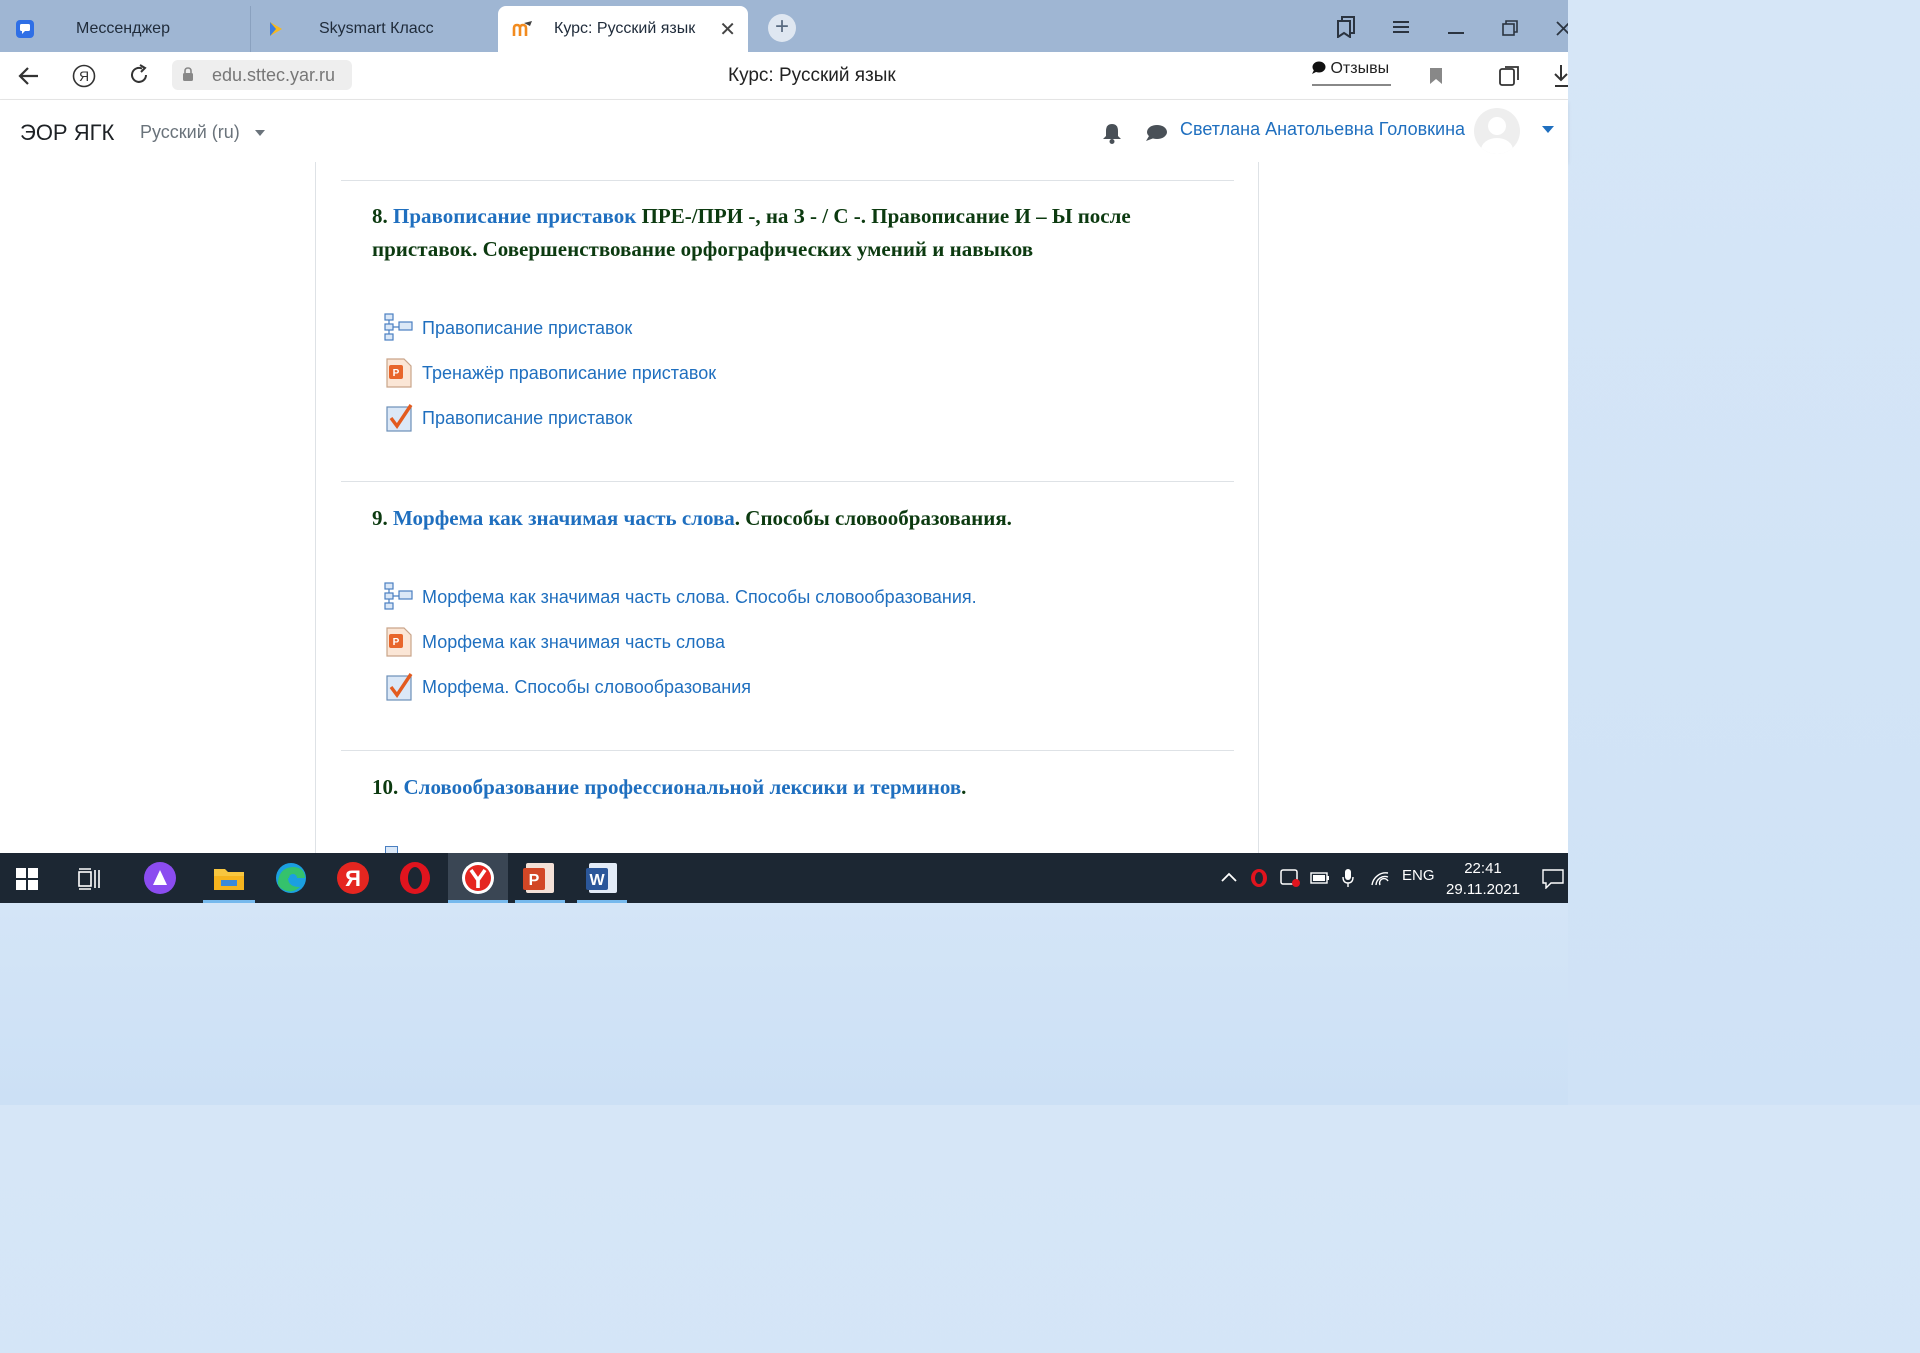 The image size is (1920, 1353). Describe the element at coordinates (1497, 135) in the screenshot. I see `default-user-icon` at that location.